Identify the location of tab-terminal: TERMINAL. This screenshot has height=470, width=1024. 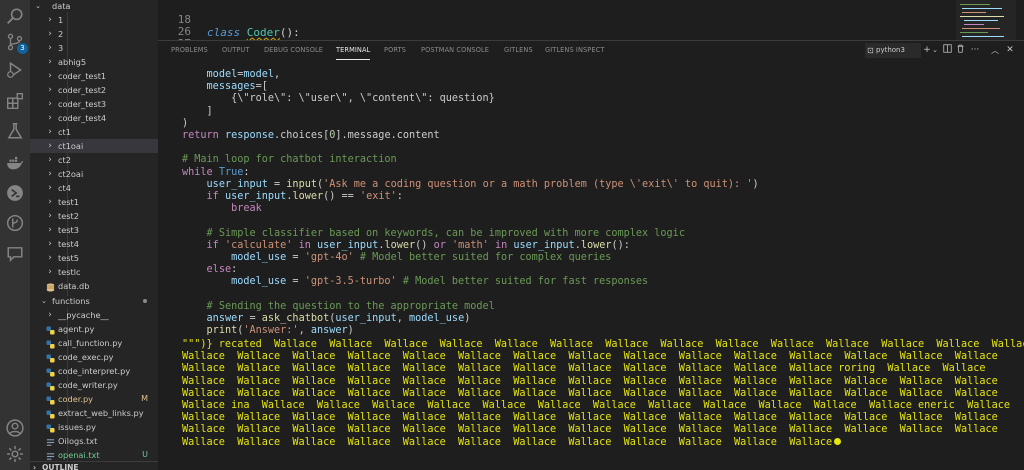
(353, 50).